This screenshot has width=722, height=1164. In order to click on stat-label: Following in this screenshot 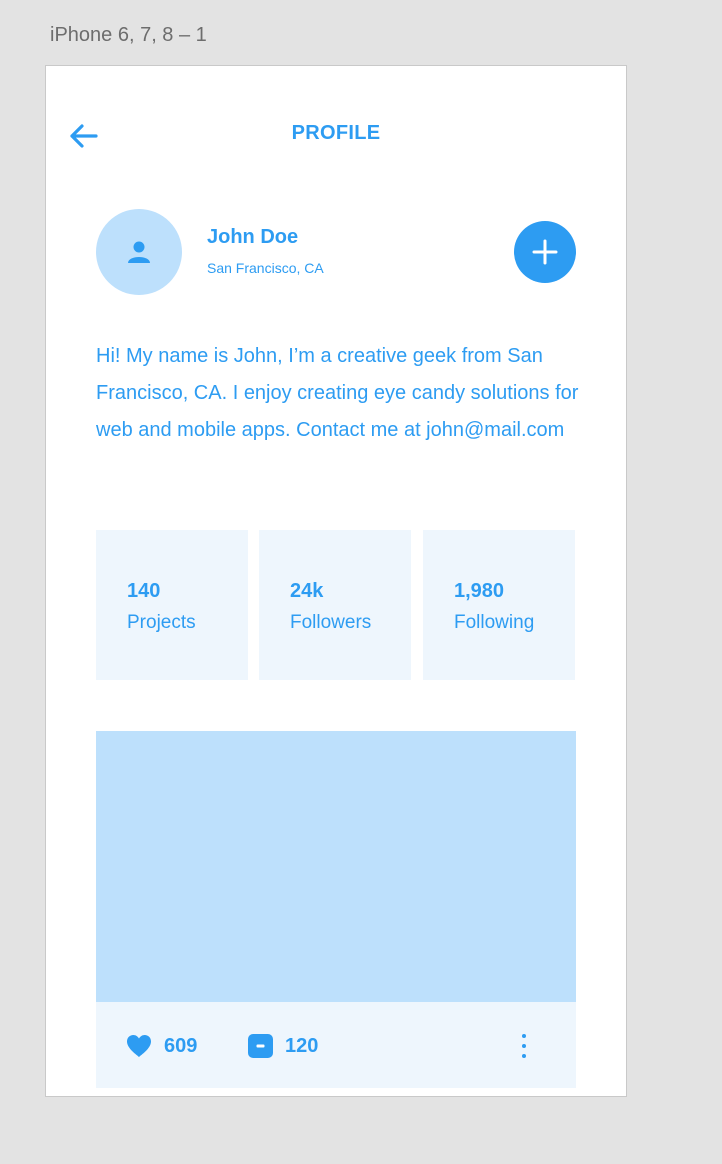, I will do `click(494, 622)`.